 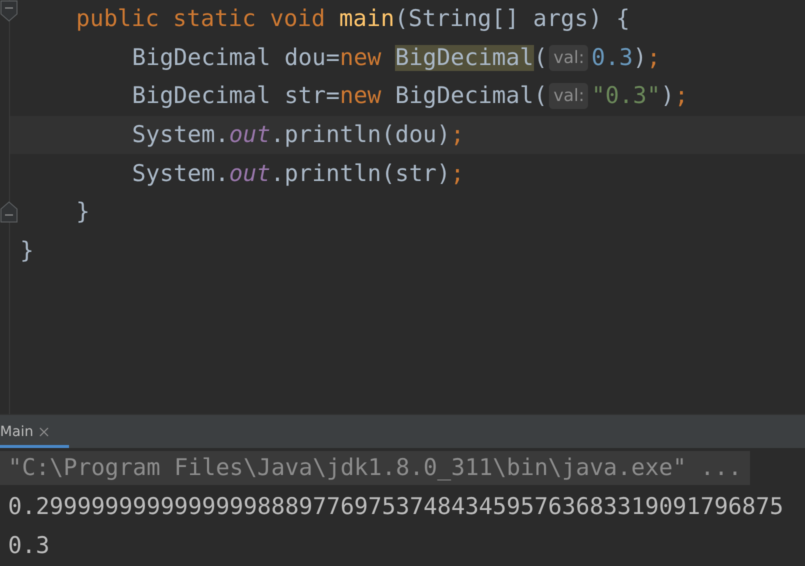 I want to click on console-output: 0.299999999999999988897769753748434595763683319091796875, so click(x=395, y=507).